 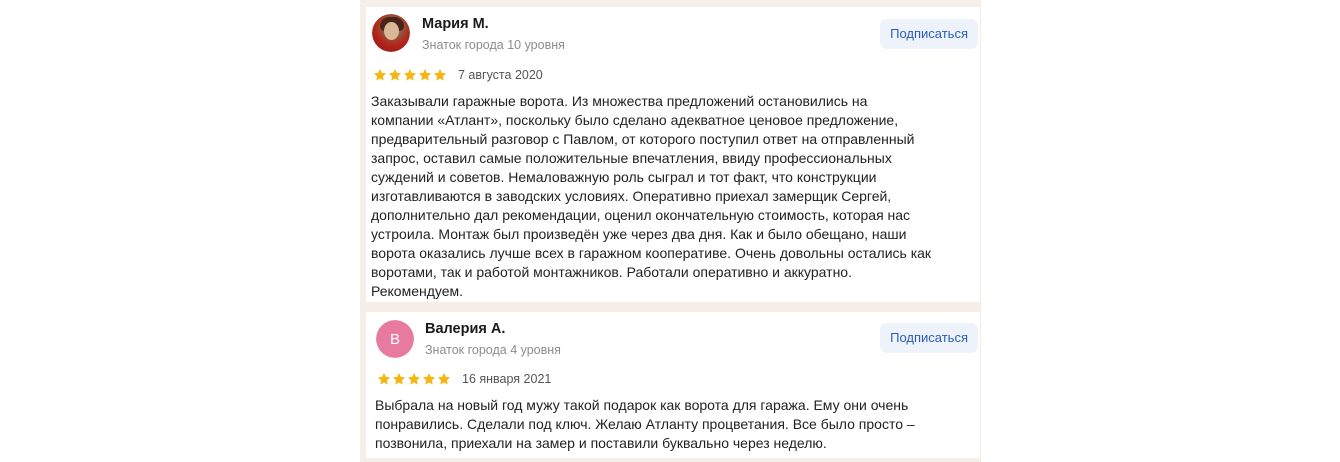 I want to click on avatar-letter: В, so click(x=395, y=339).